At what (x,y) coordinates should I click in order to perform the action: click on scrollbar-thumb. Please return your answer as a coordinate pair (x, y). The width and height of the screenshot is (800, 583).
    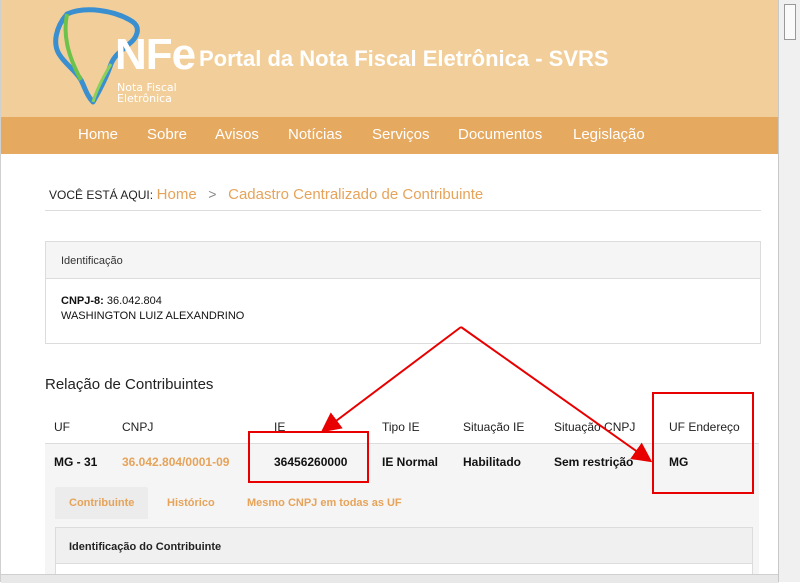
    Looking at the image, I should click on (790, 22).